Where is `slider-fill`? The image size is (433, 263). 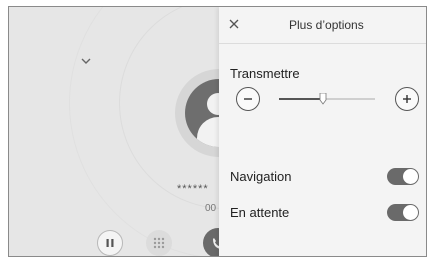 slider-fill is located at coordinates (301, 99).